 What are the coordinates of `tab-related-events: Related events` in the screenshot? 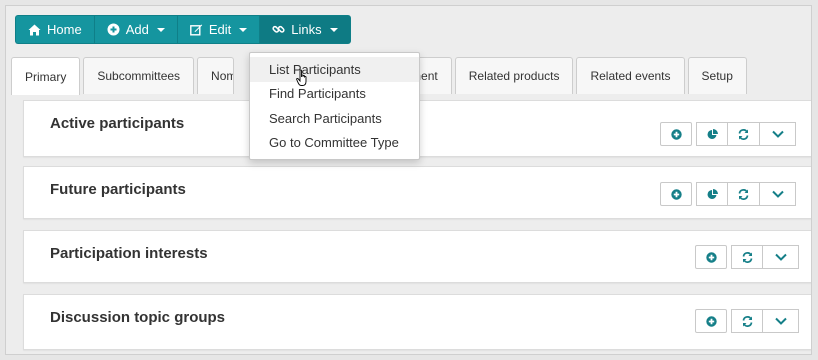 It's located at (630, 75).